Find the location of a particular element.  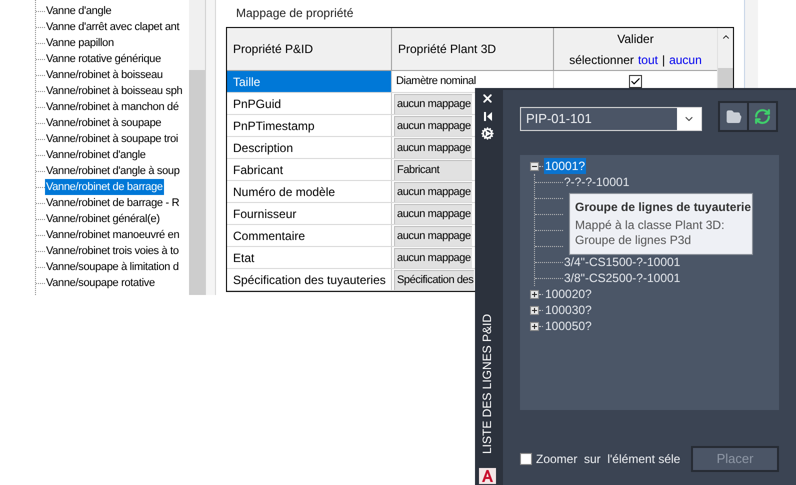

checkbox-label: Zoomer sur l'élément séle is located at coordinates (608, 459).